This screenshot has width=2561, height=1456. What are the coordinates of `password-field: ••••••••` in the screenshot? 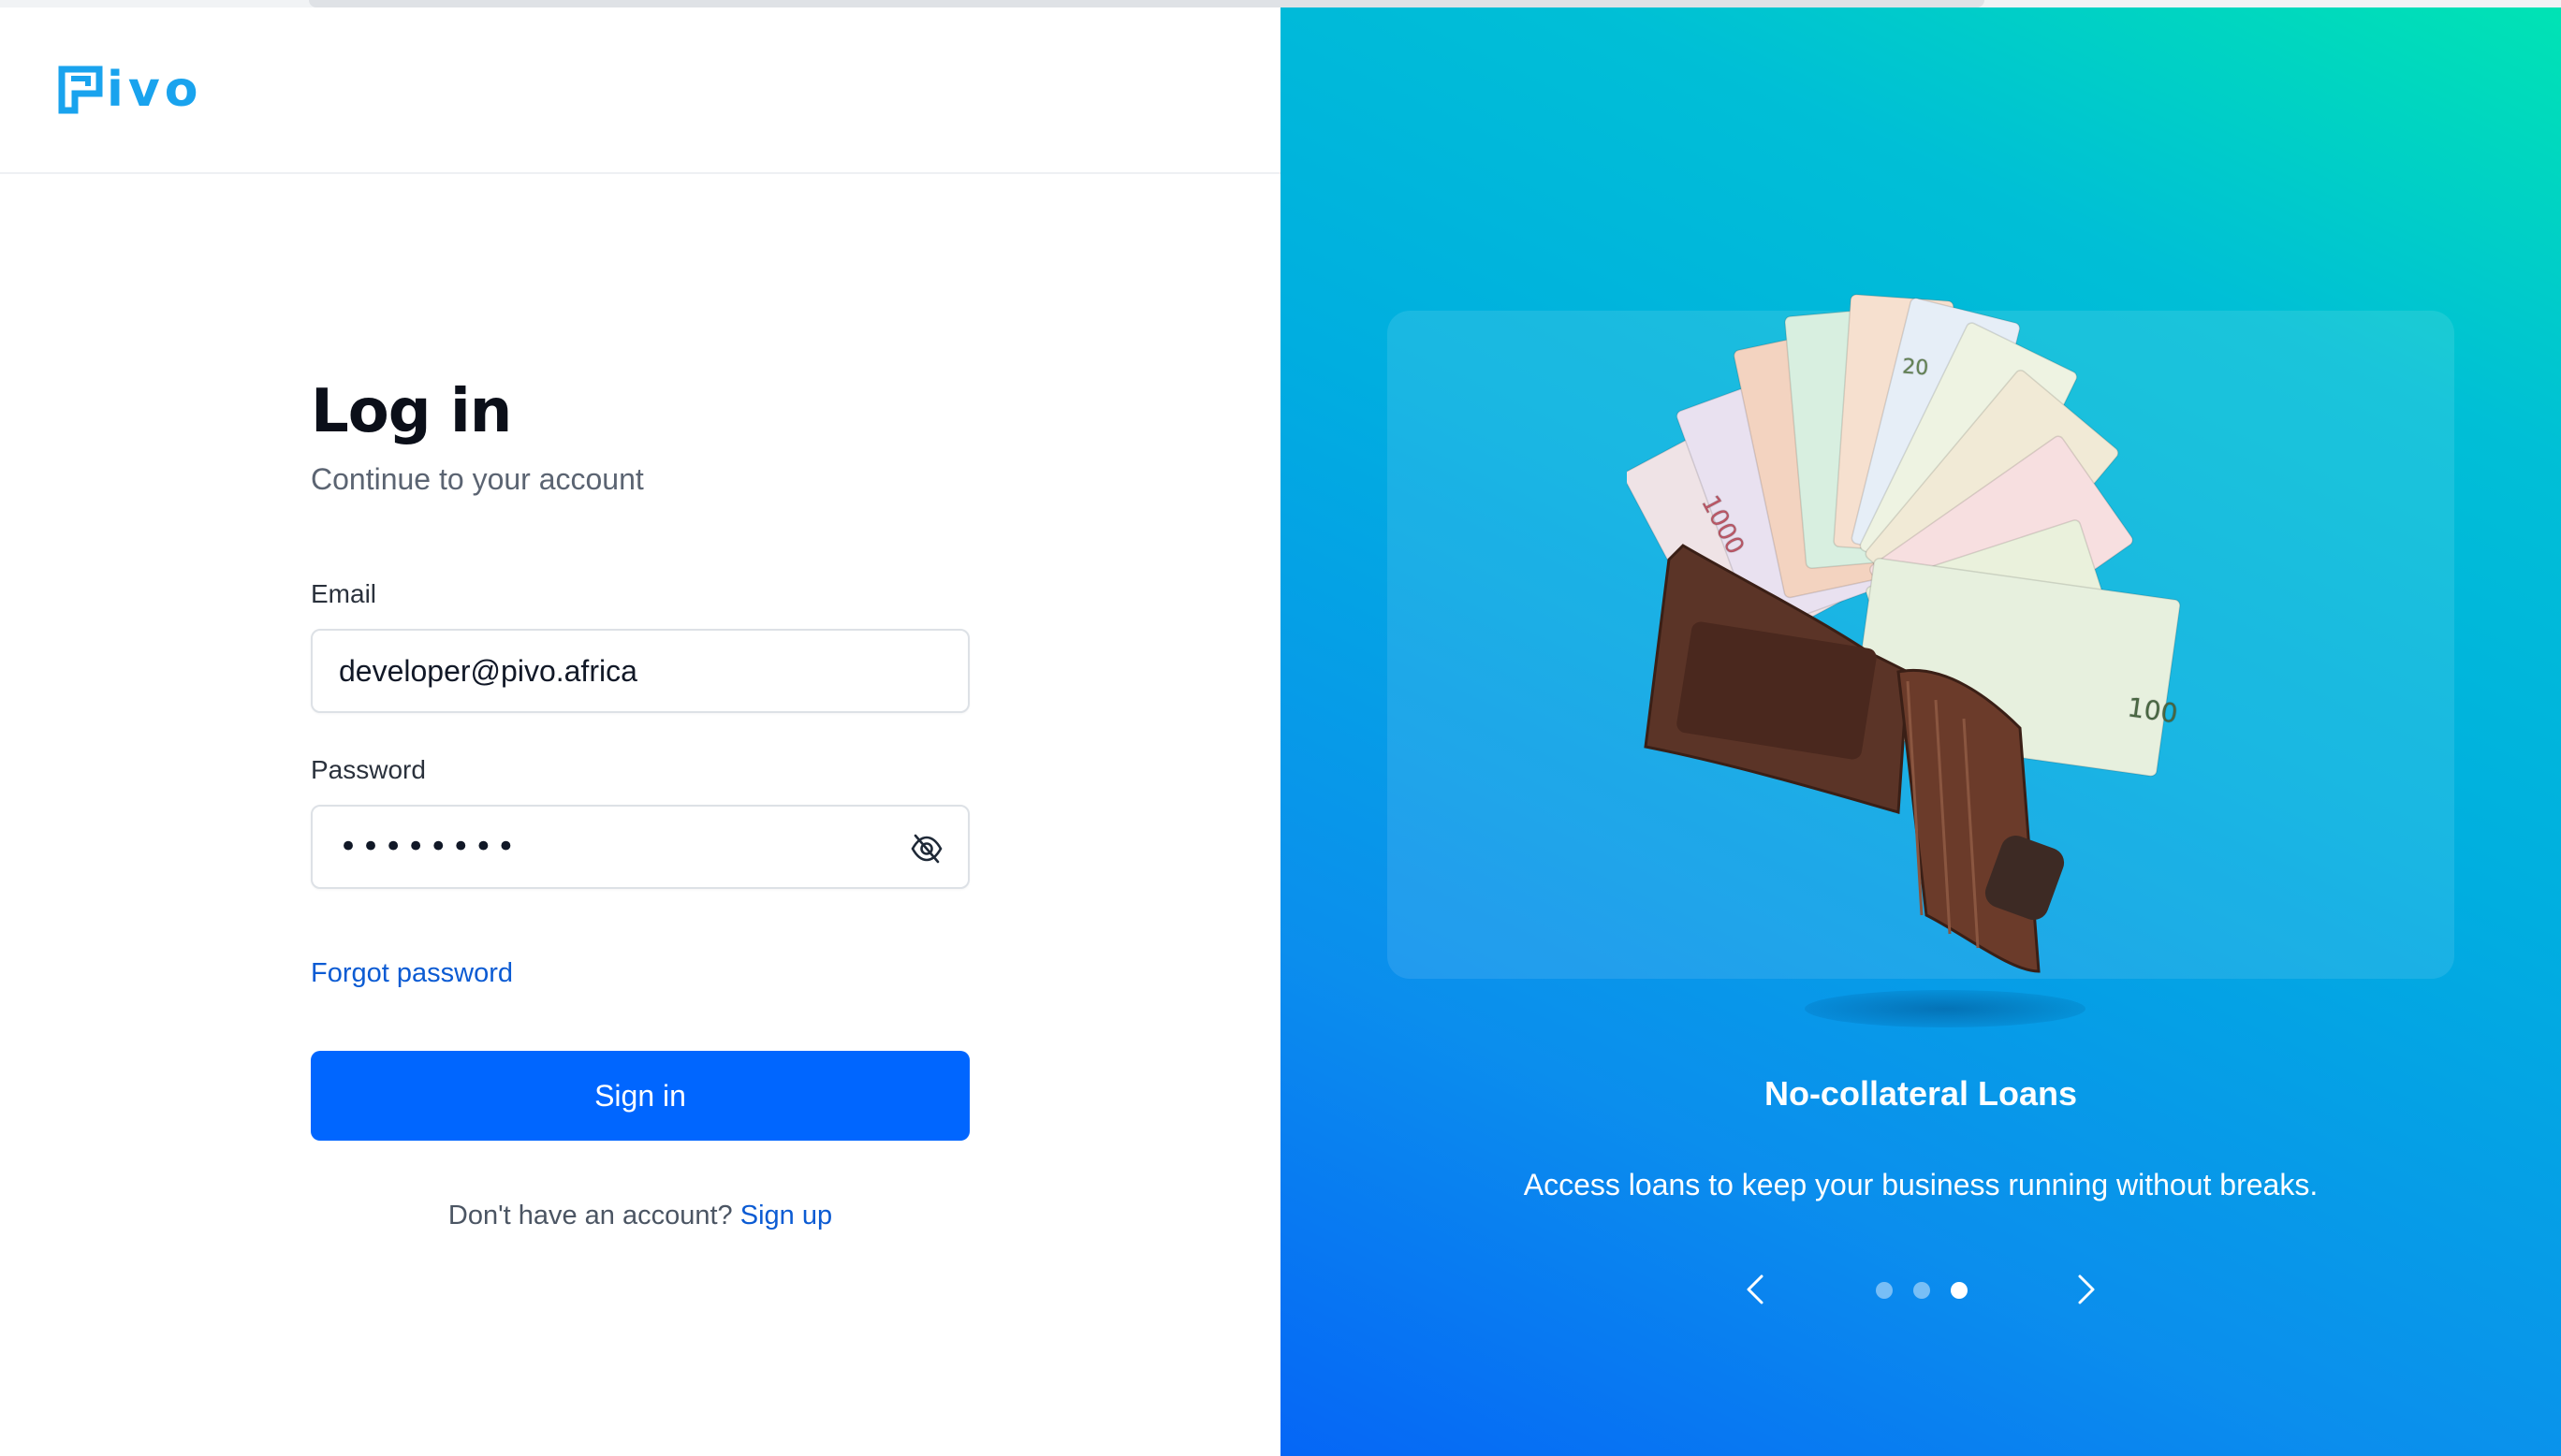 It's located at (640, 847).